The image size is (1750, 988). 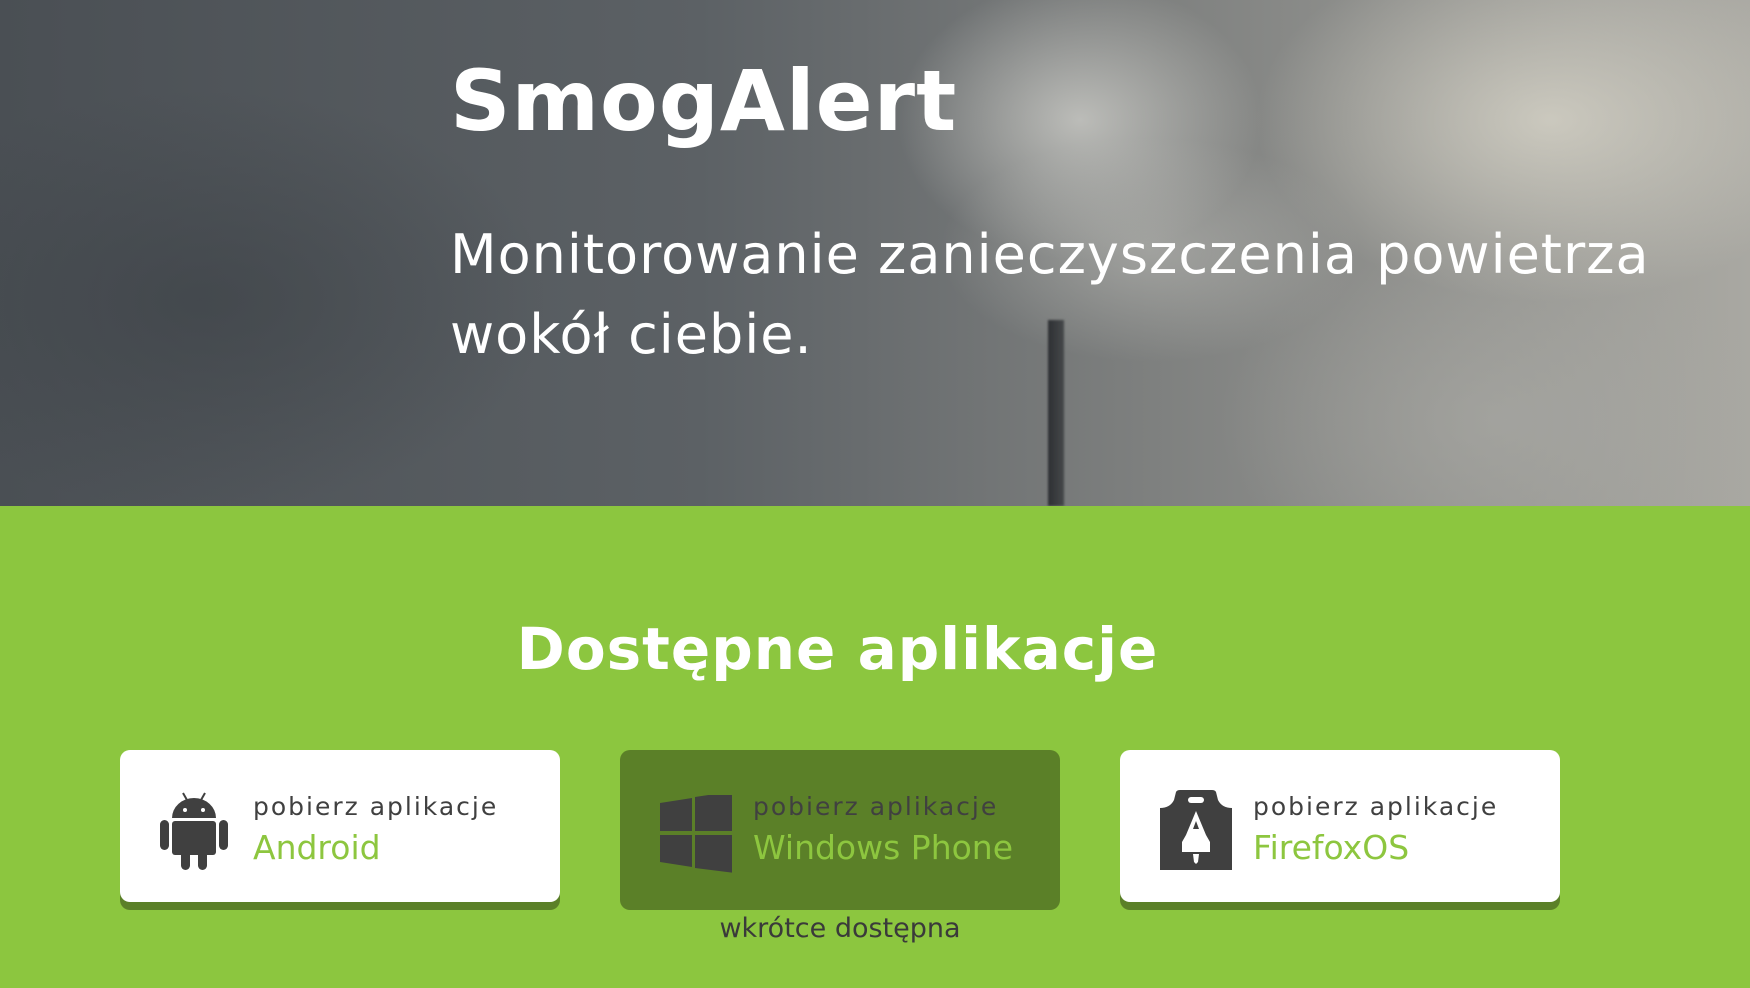 What do you see at coordinates (704, 101) in the screenshot?
I see `site-title: SmogAlert` at bounding box center [704, 101].